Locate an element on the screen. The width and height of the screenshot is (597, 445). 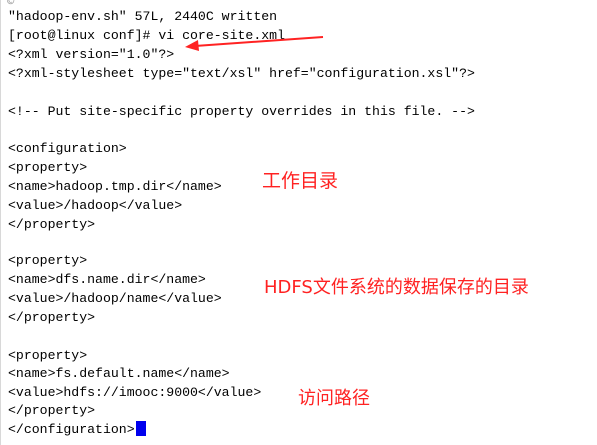
annotation-access-path: 访问路径 is located at coordinates (334, 398).